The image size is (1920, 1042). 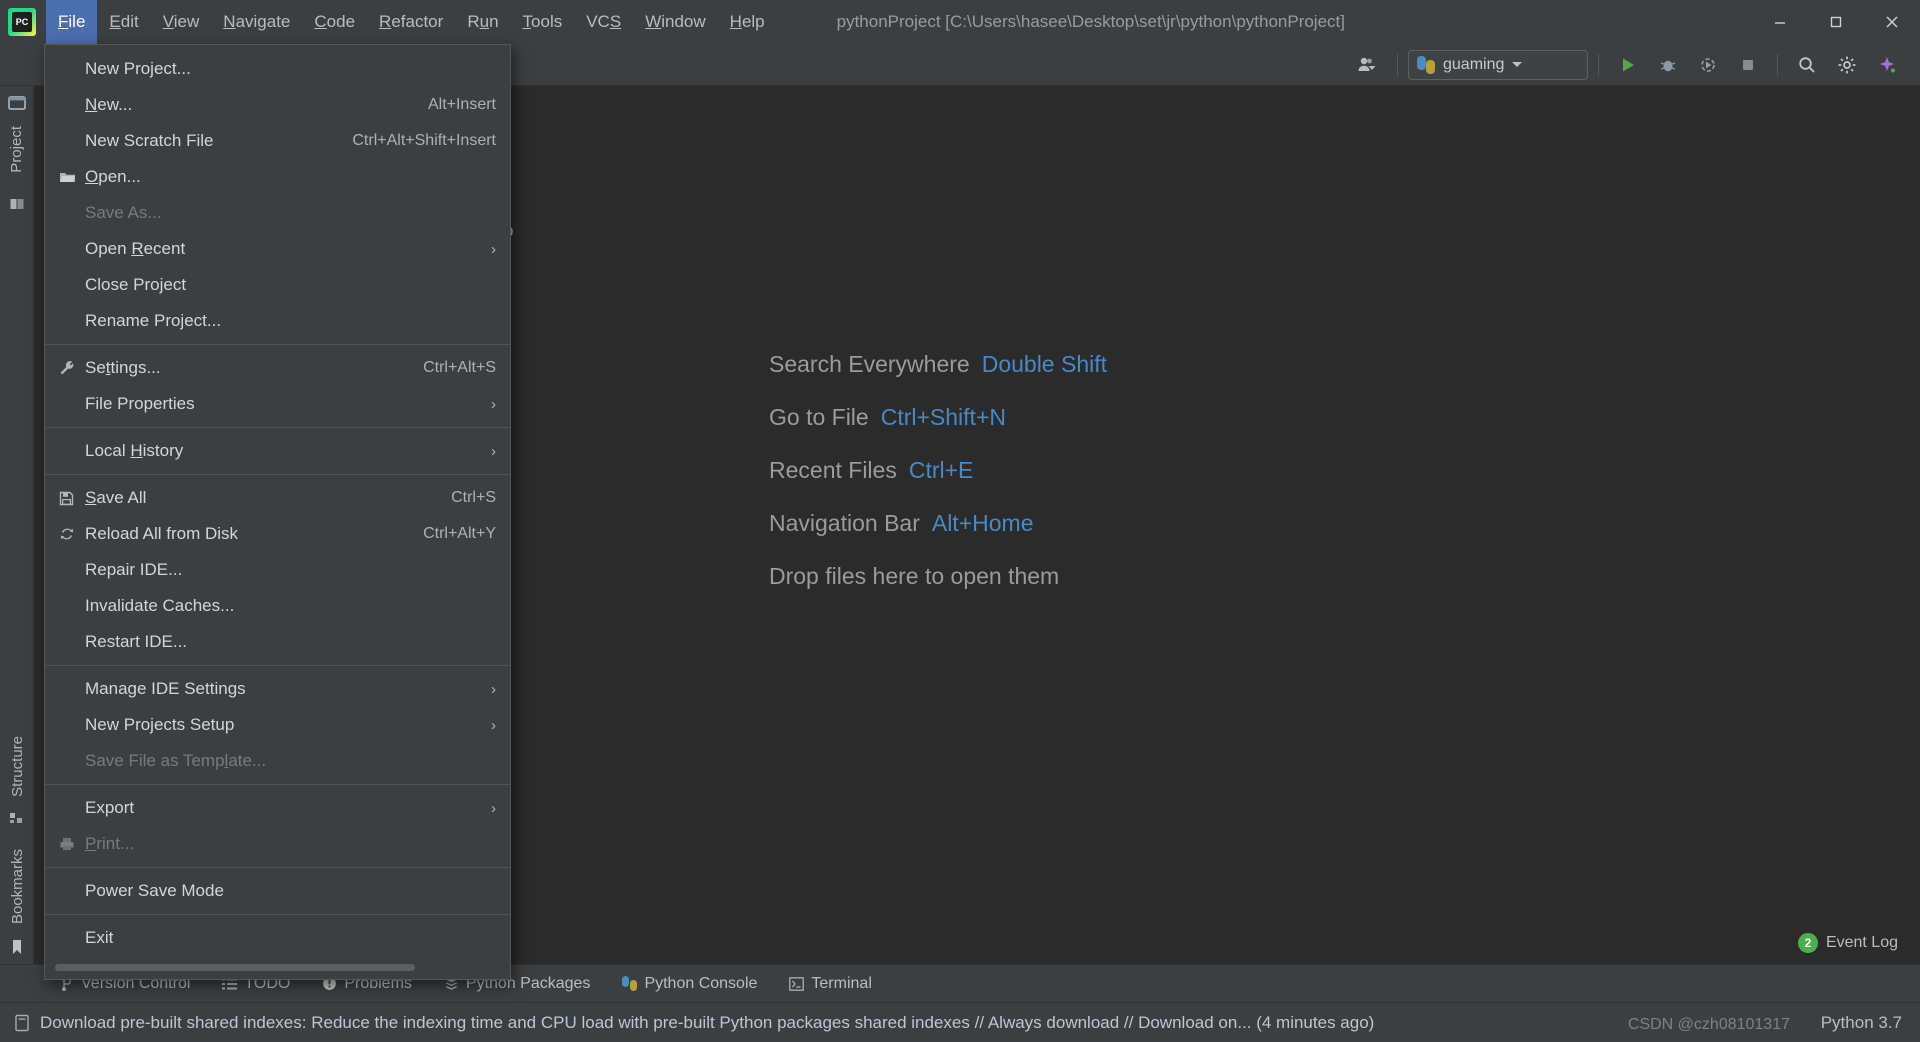 I want to click on menu-item-new: New... Alt+Insert, so click(x=277, y=105).